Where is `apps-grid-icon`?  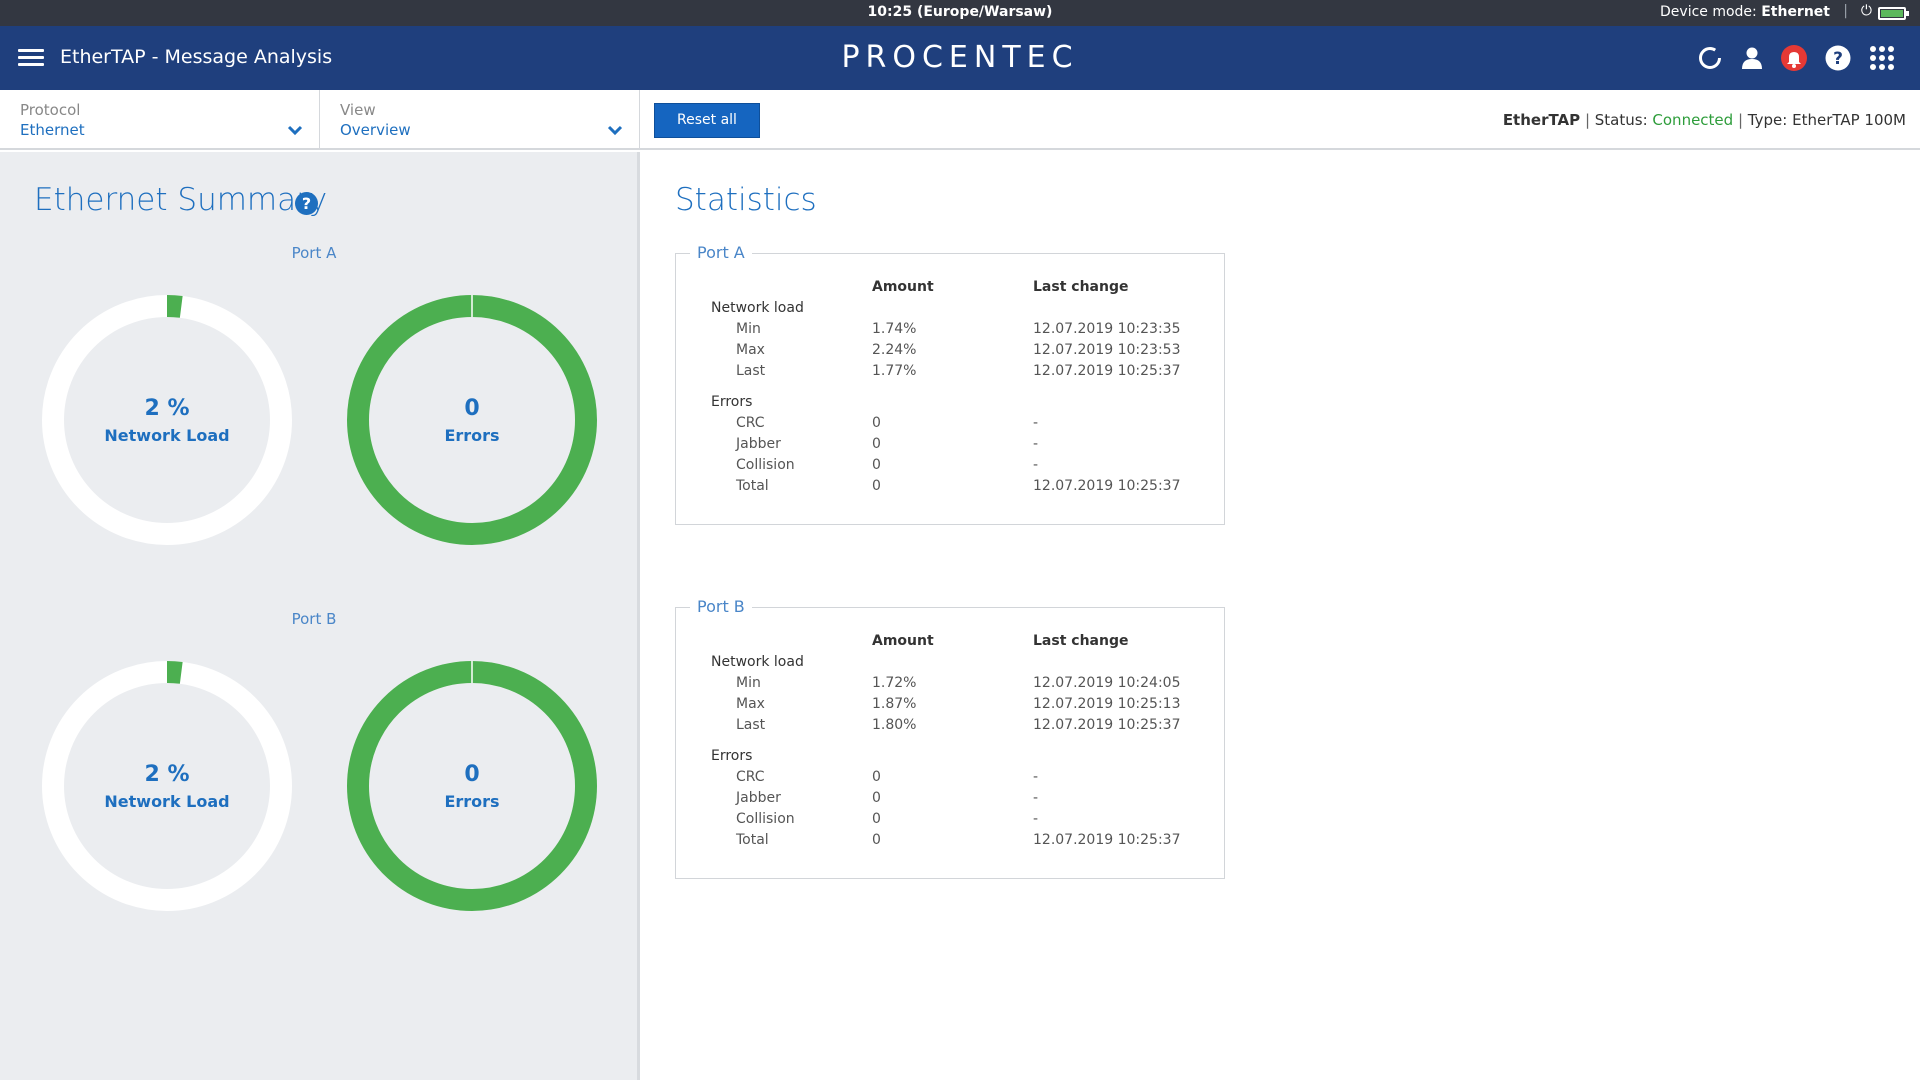 apps-grid-icon is located at coordinates (1882, 58).